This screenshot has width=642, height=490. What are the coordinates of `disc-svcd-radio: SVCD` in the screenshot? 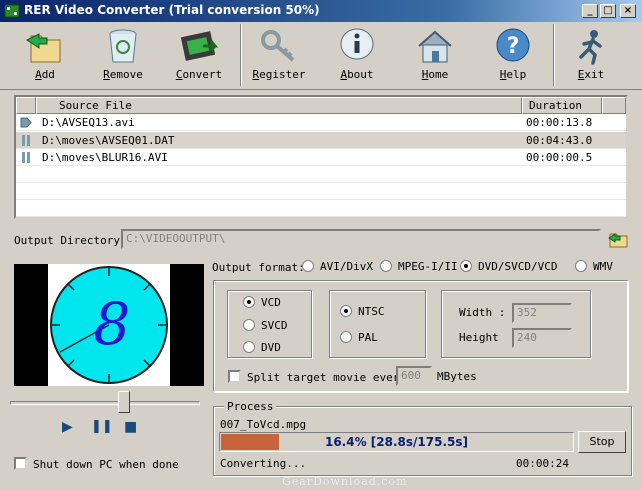 It's located at (265, 325).